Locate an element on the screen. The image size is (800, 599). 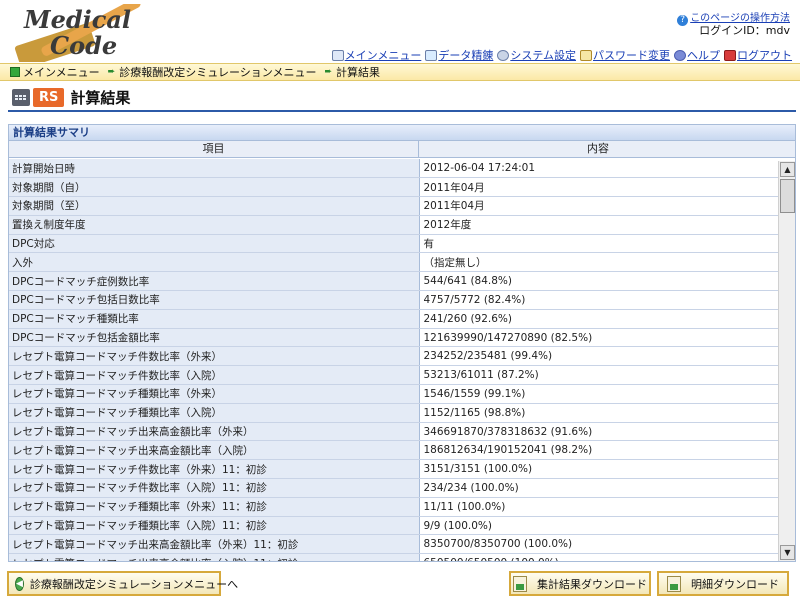
row-item-value: 234252/235481 (99.4%) is located at coordinates (598, 356).